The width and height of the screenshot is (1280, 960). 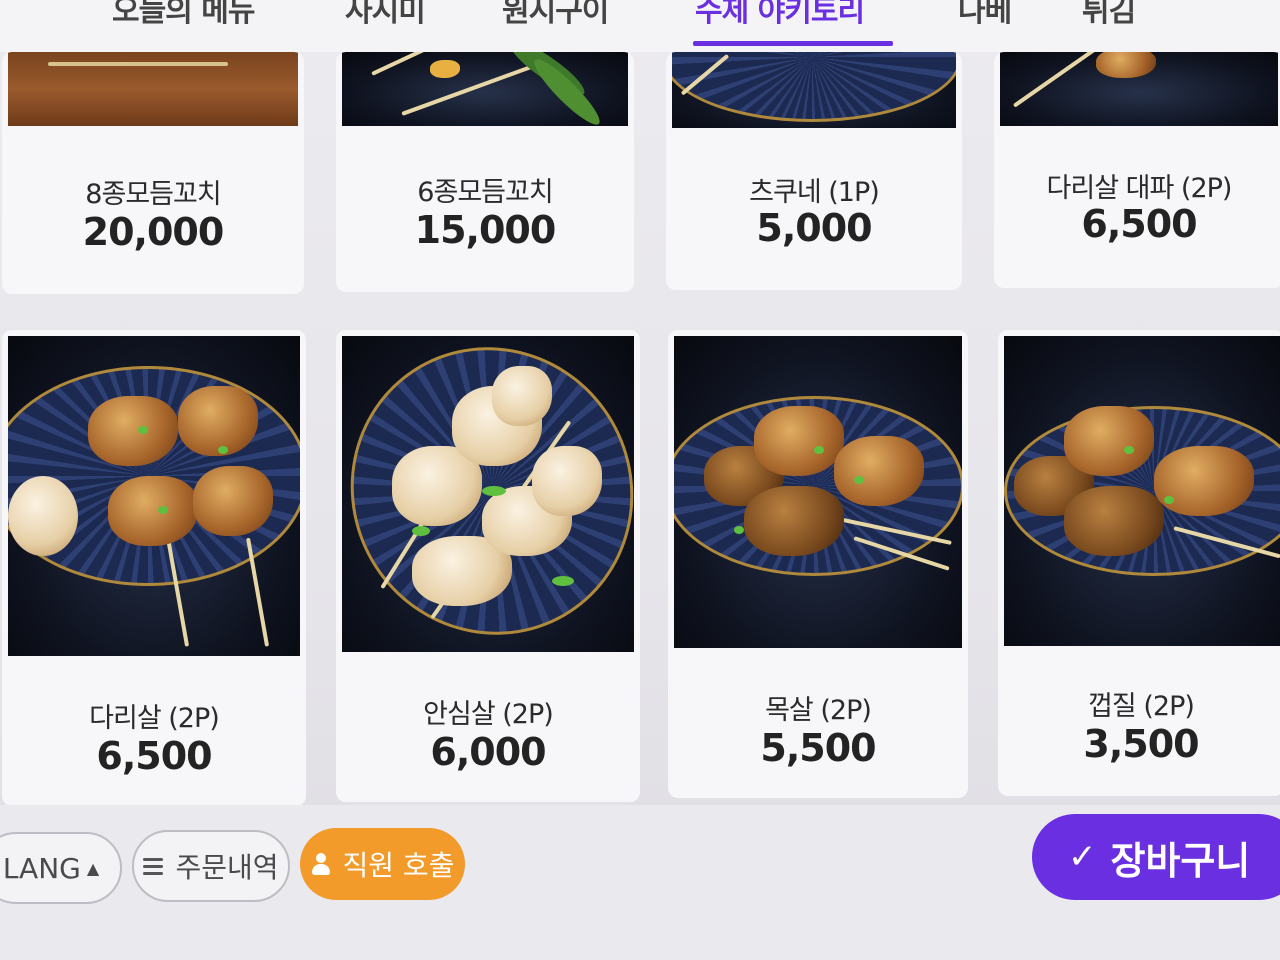 What do you see at coordinates (780, 14) in the screenshot?
I see `tab-yakitori: 수제 야키토리` at bounding box center [780, 14].